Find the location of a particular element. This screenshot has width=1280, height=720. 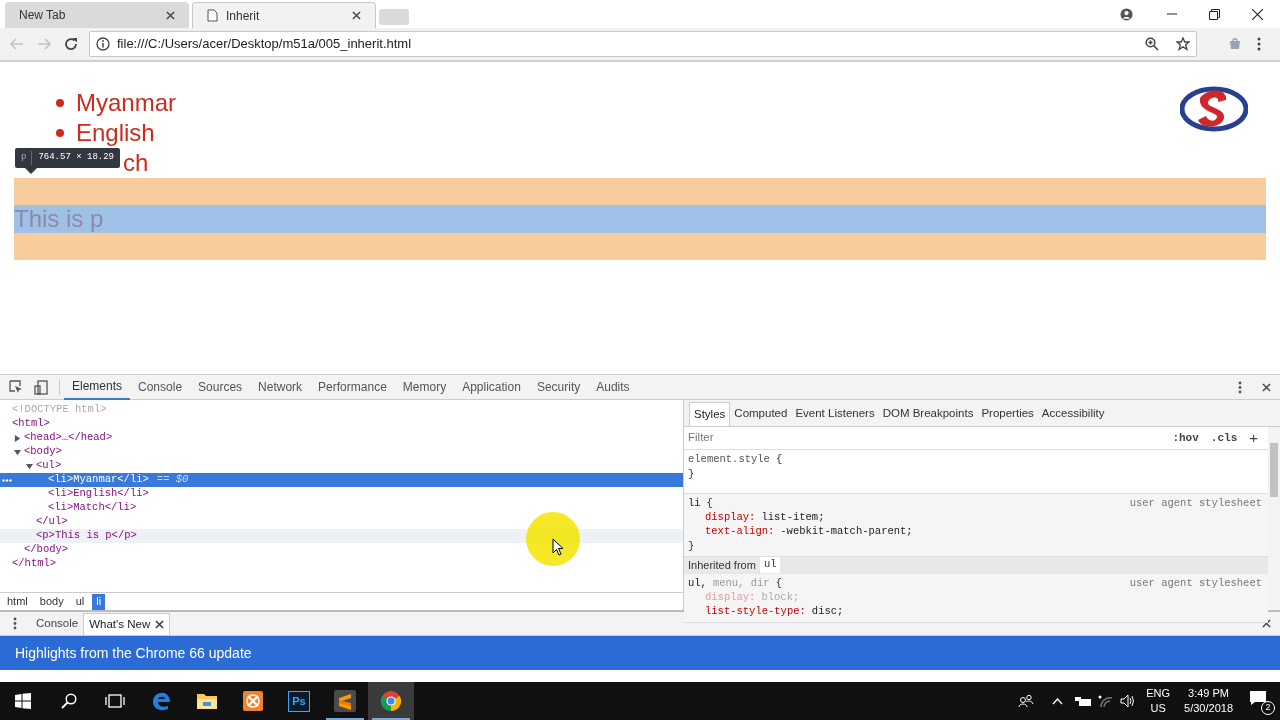

devtools-tab: Security is located at coordinates (558, 387).